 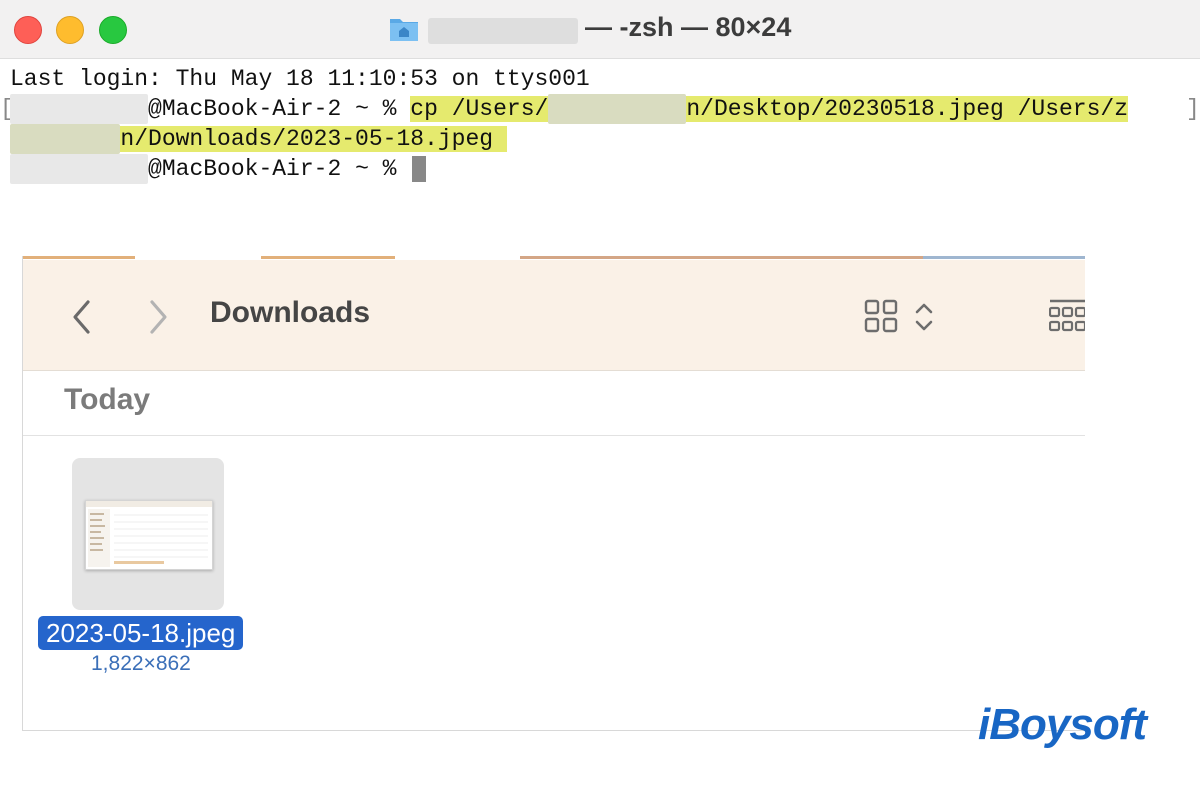 I want to click on finder-toolbar: Downloads, so click(x=554, y=315).